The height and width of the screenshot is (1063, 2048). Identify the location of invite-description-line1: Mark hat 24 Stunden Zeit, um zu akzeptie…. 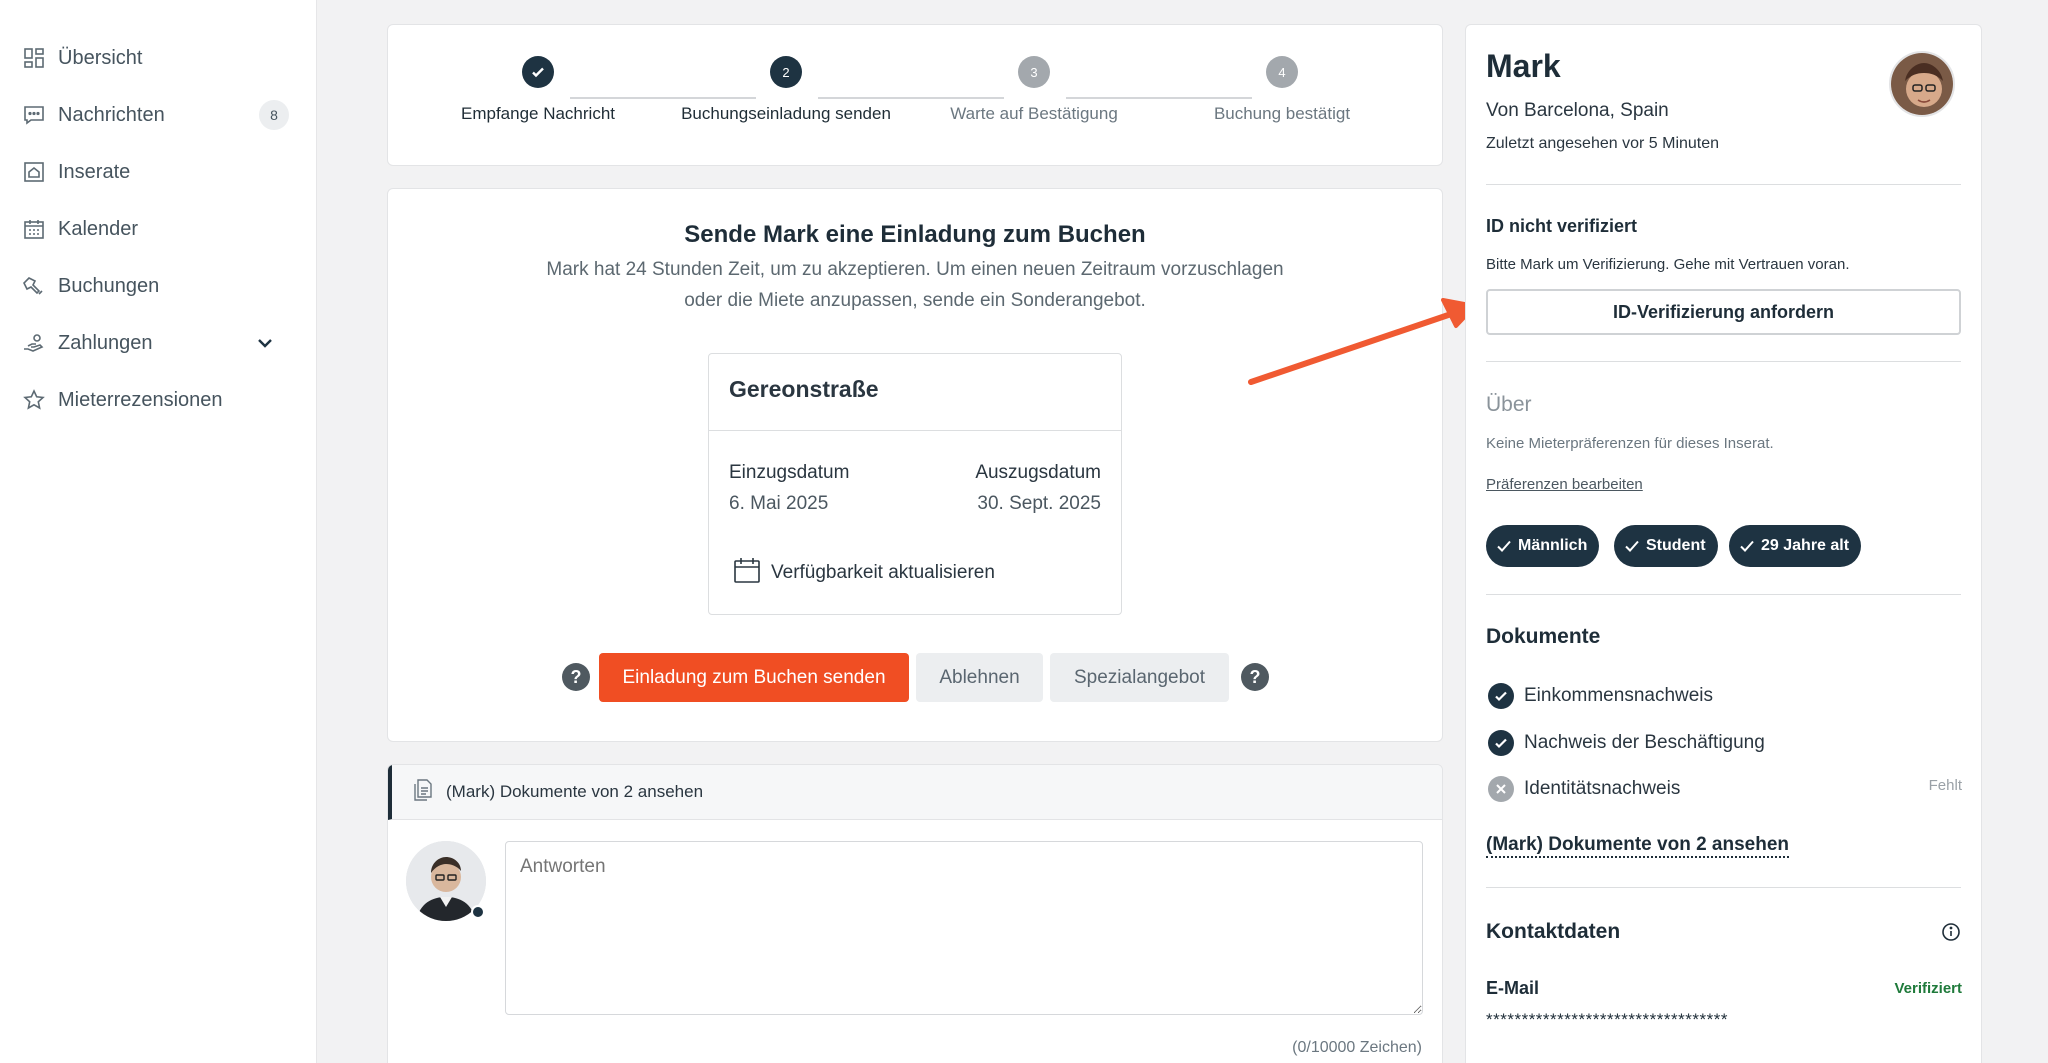
(915, 269).